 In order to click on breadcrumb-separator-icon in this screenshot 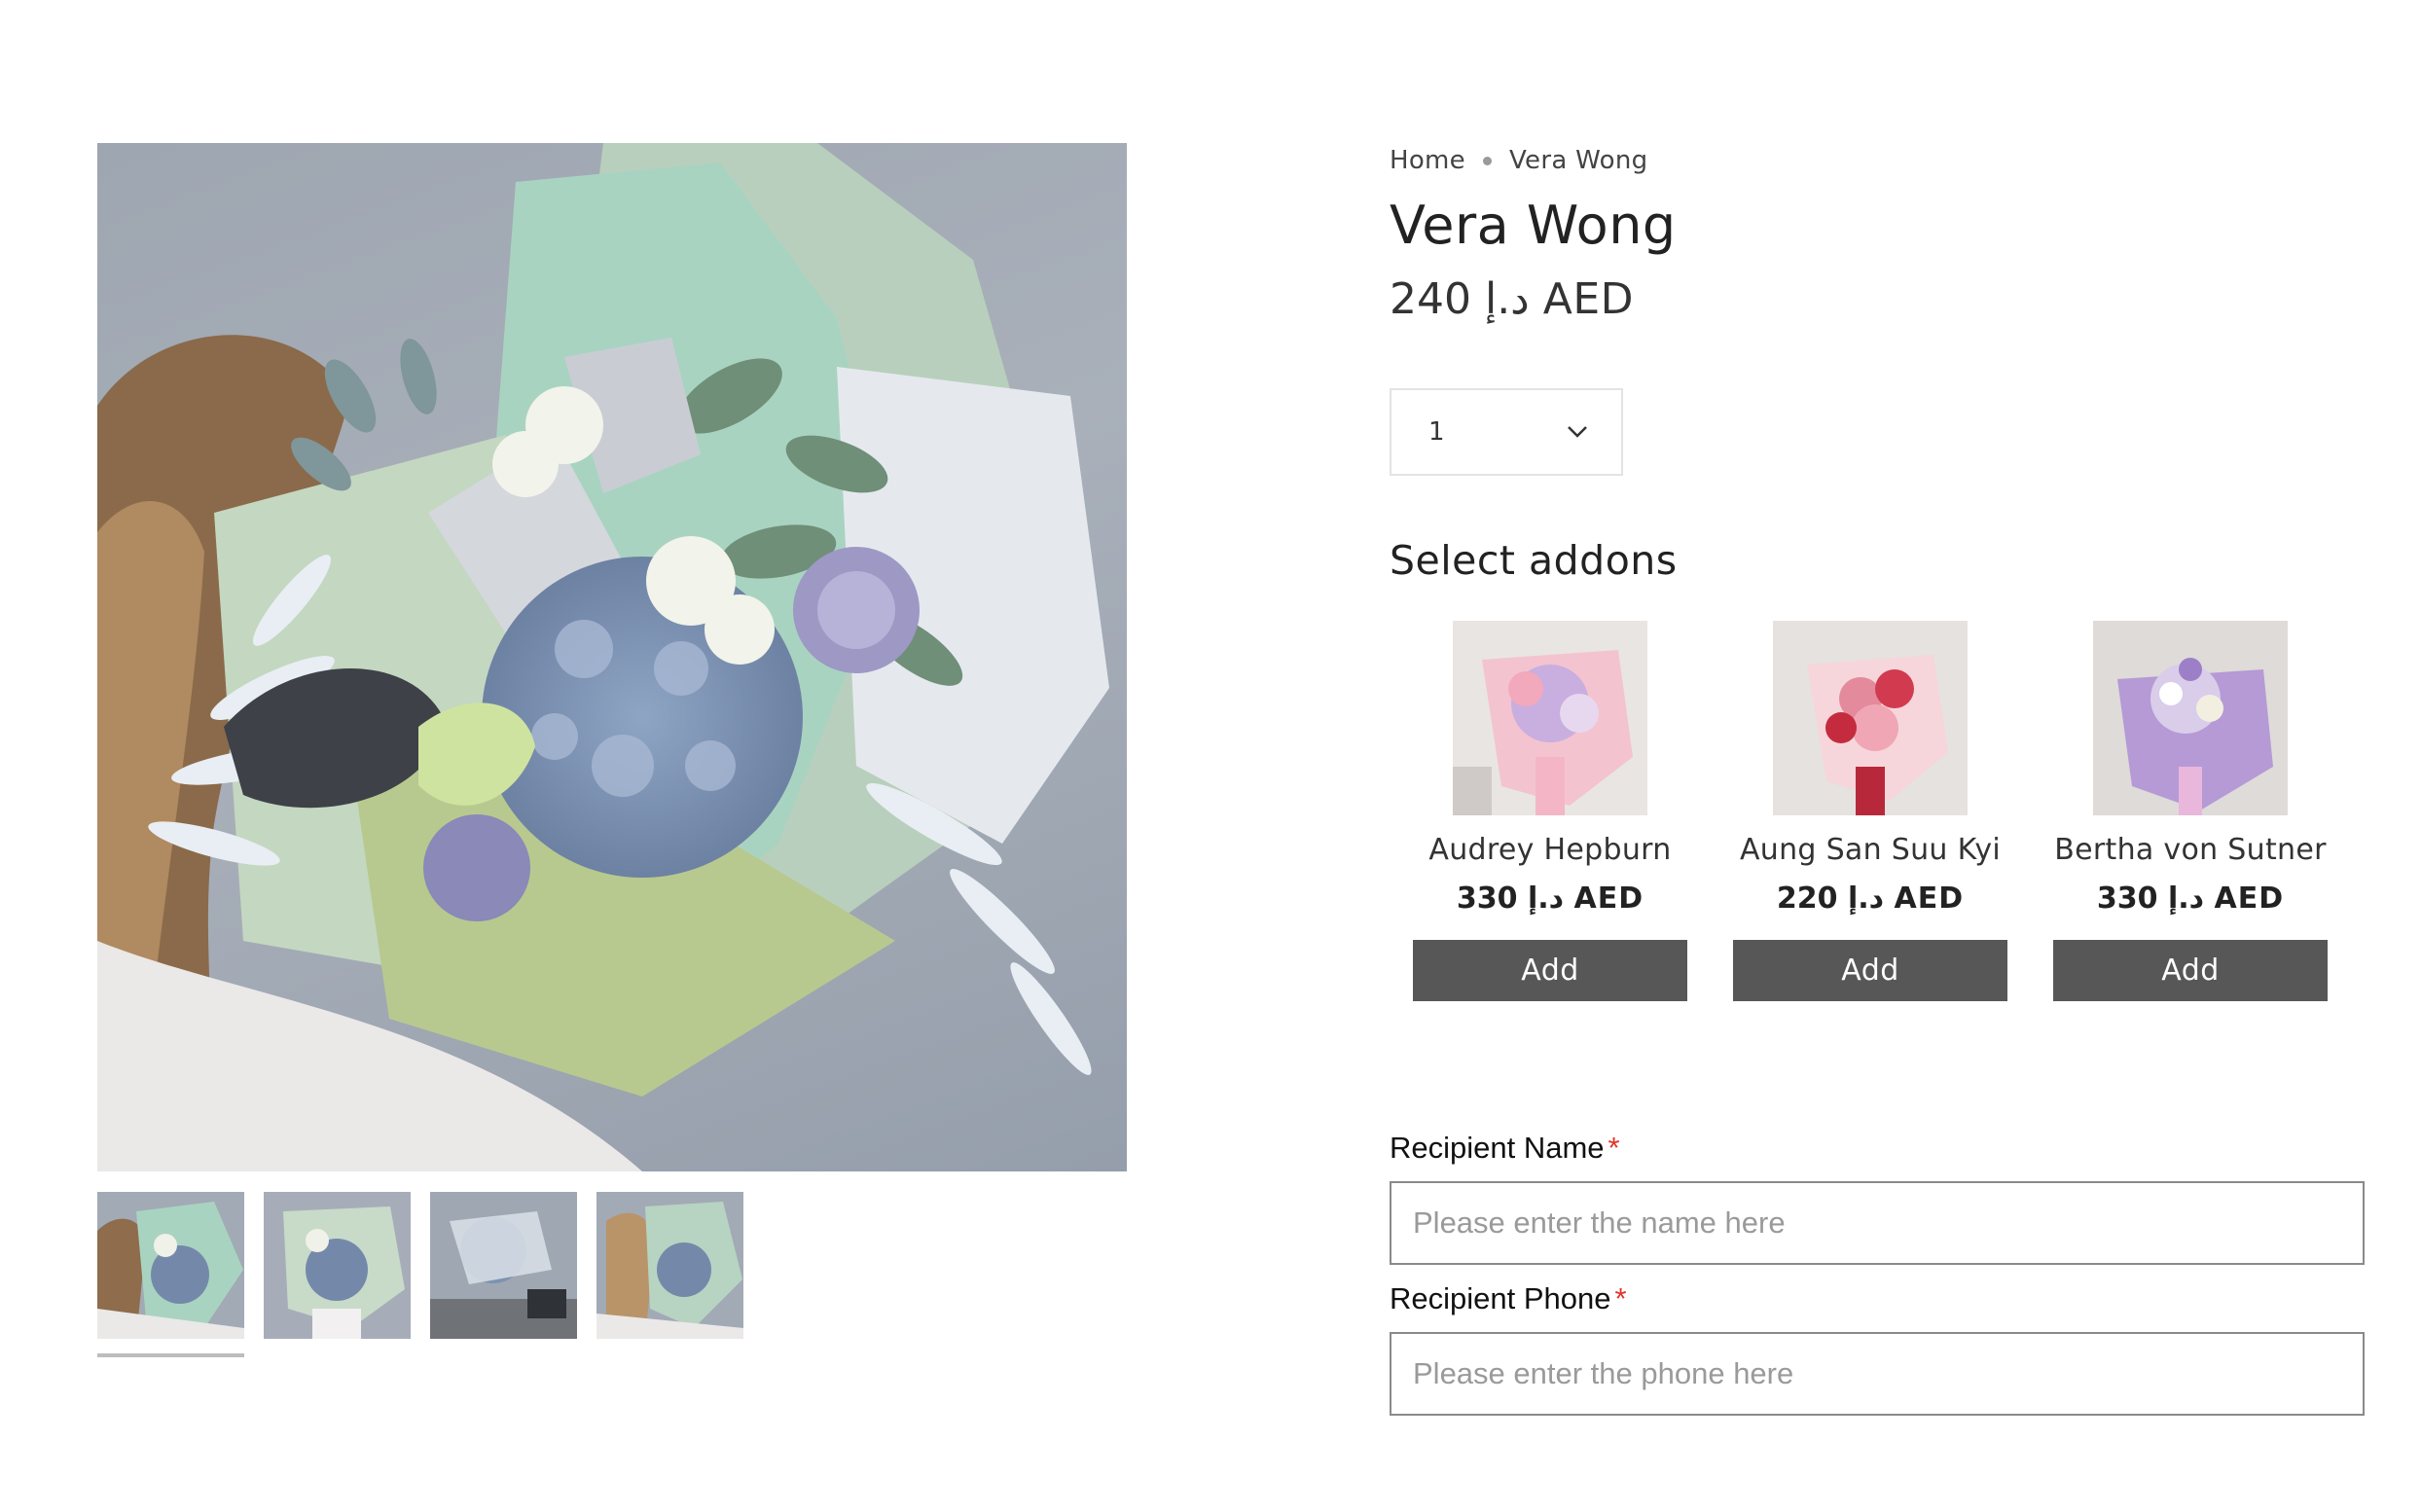, I will do `click(1487, 160)`.